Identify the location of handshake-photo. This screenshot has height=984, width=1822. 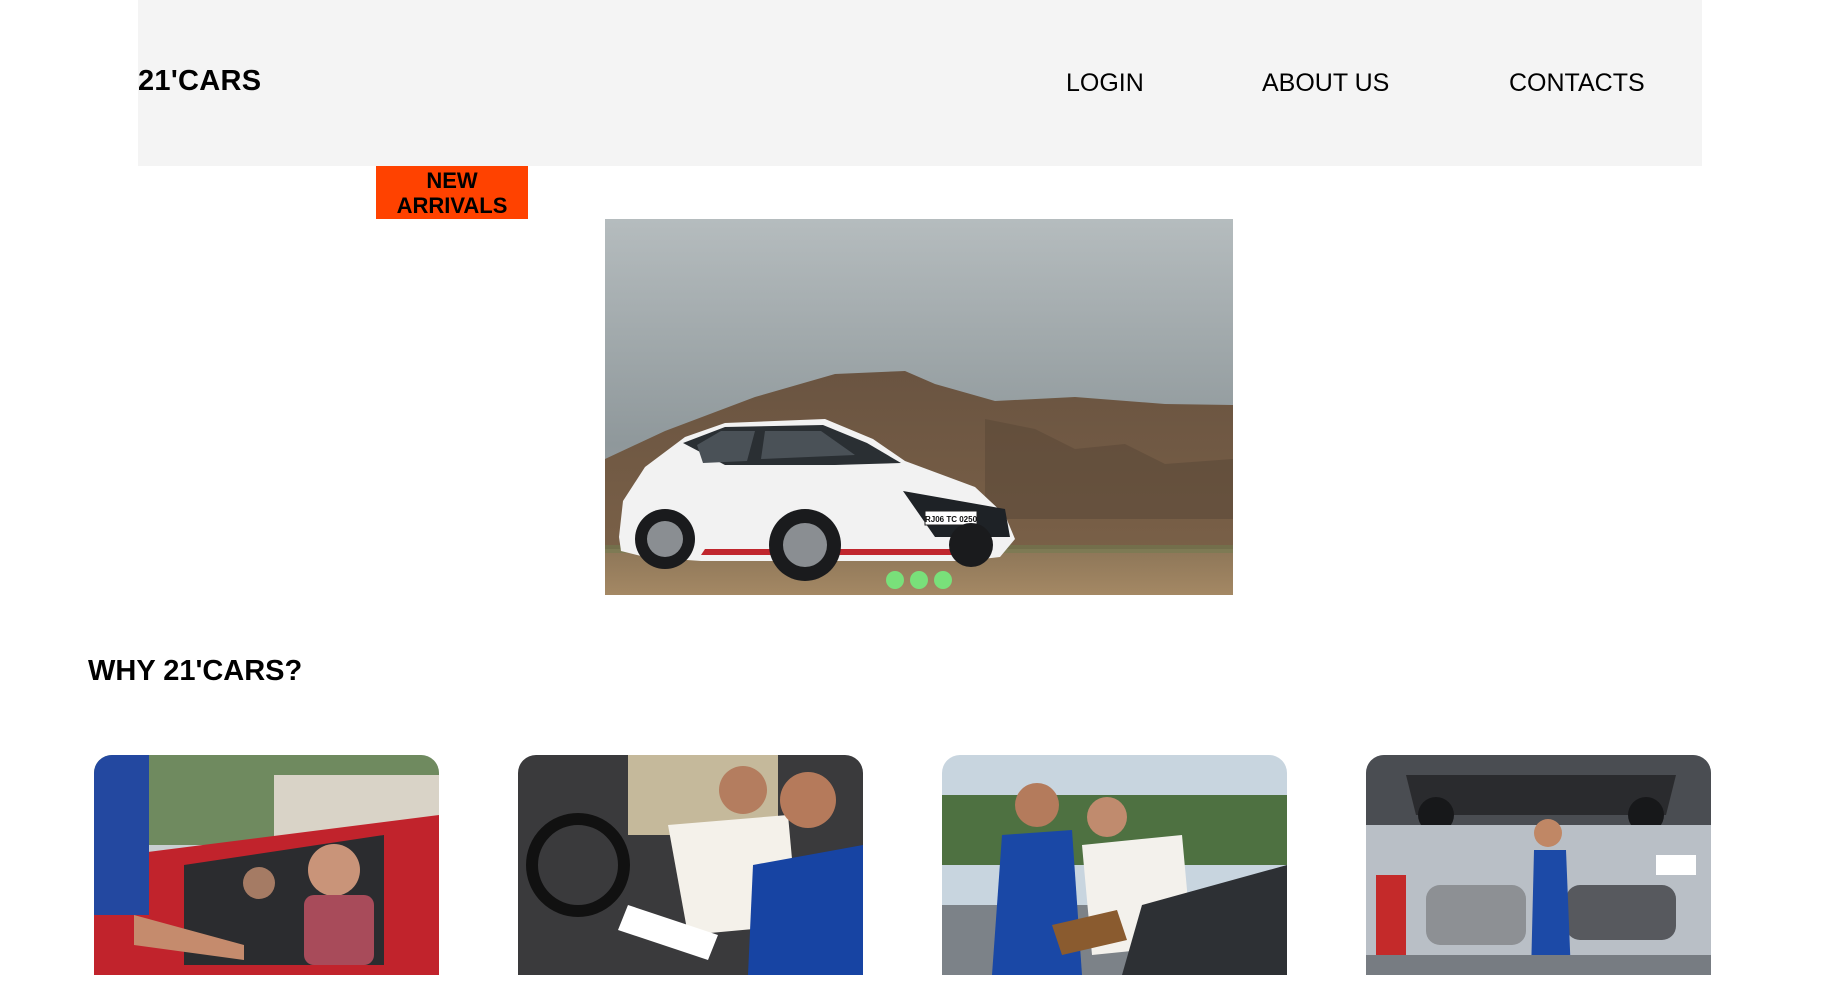
(266, 865).